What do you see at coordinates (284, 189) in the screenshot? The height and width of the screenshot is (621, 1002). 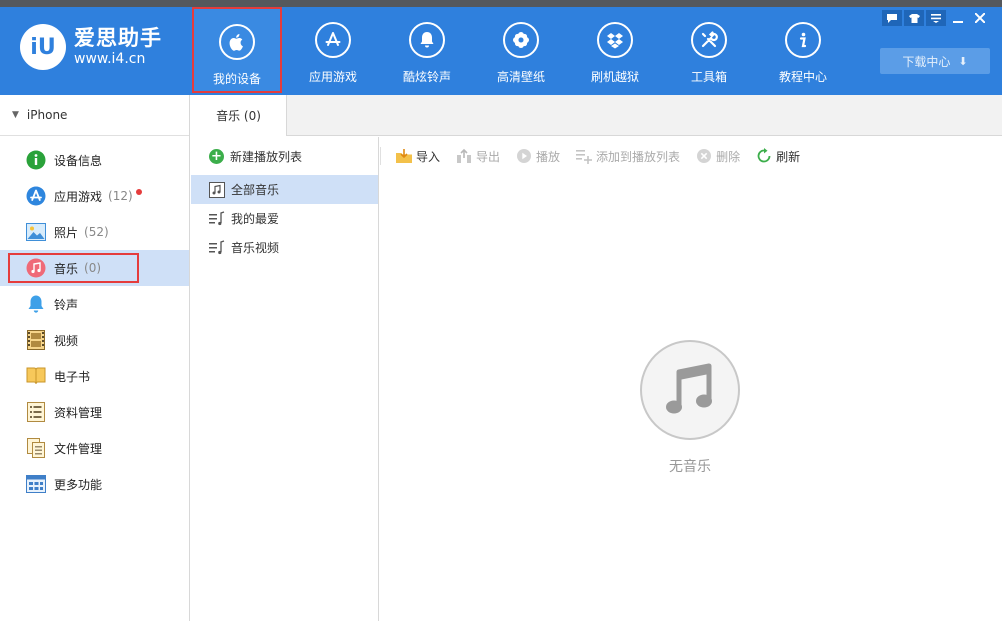 I see `playlist-item-all: 全部音乐` at bounding box center [284, 189].